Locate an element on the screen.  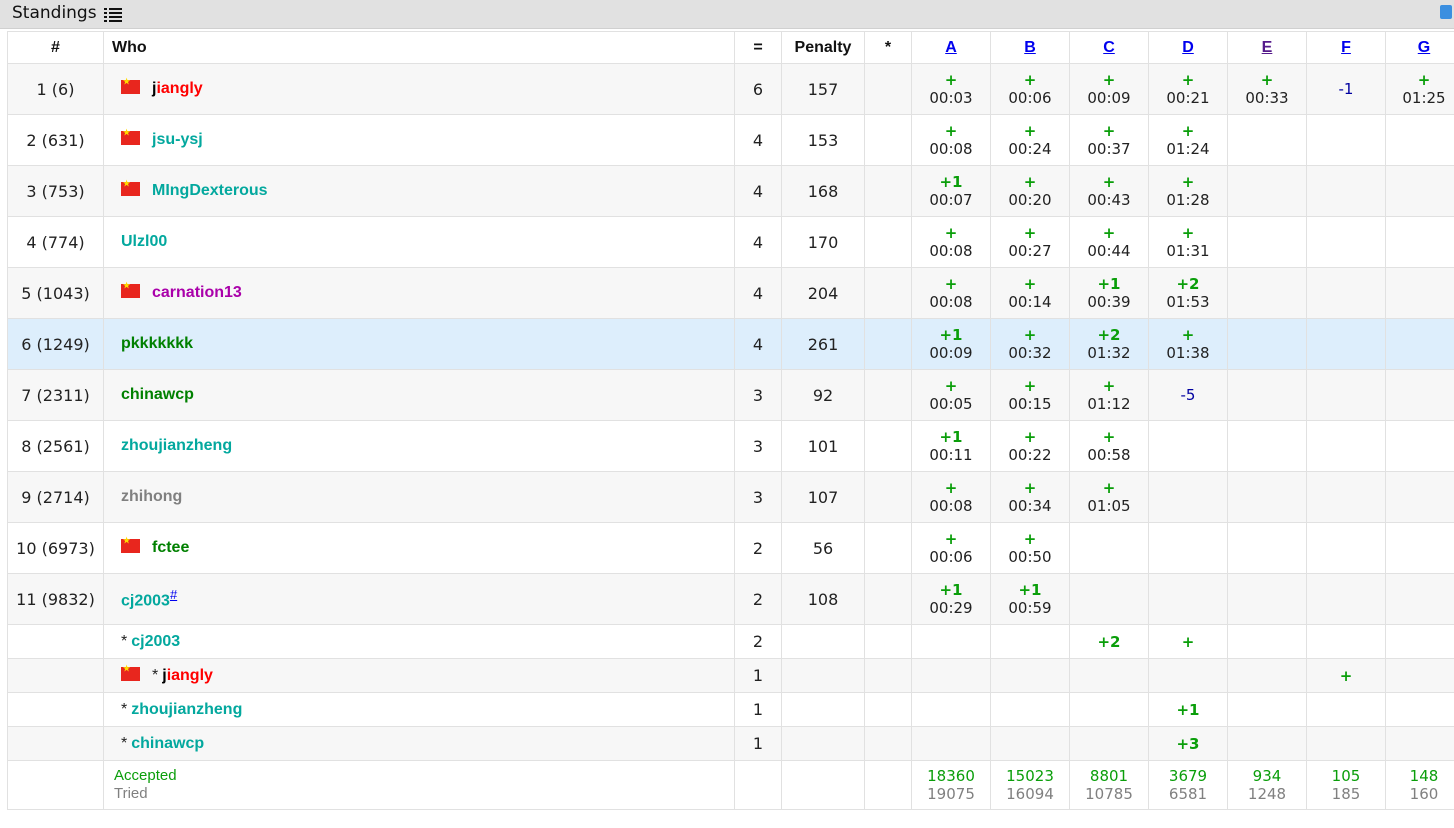
problem-cell: +00:44 is located at coordinates (1109, 242).